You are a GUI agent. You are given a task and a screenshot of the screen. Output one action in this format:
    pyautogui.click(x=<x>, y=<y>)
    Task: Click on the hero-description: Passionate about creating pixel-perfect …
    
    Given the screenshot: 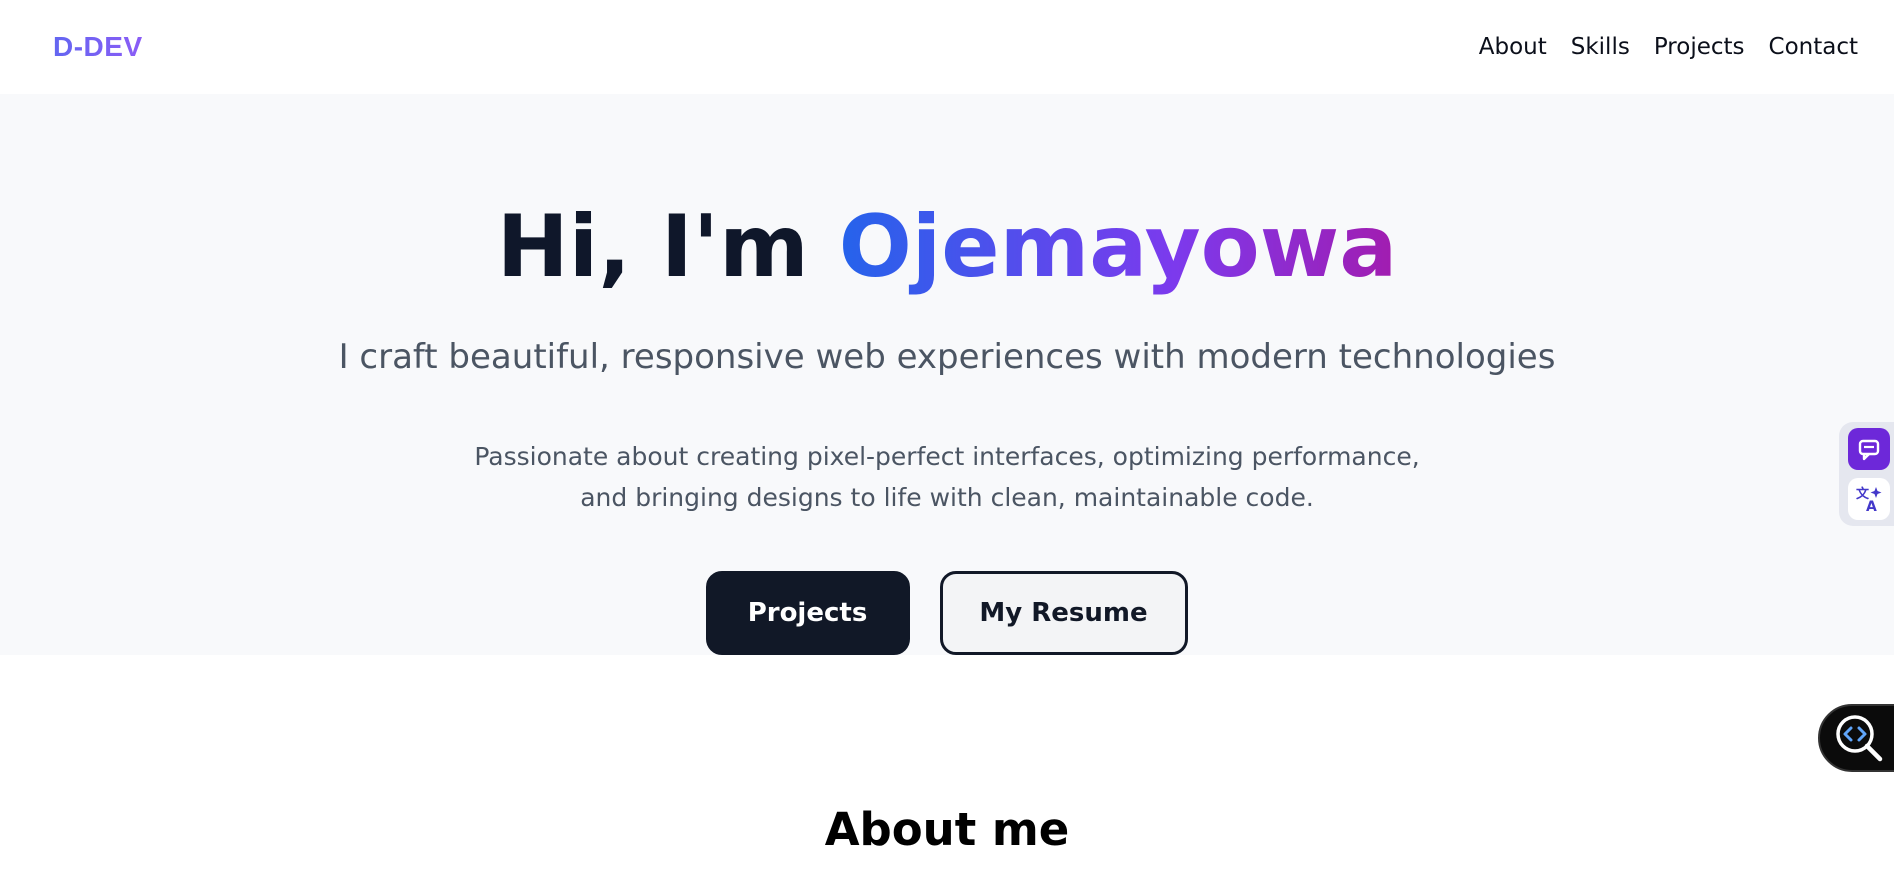 What is the action you would take?
    pyautogui.click(x=947, y=477)
    